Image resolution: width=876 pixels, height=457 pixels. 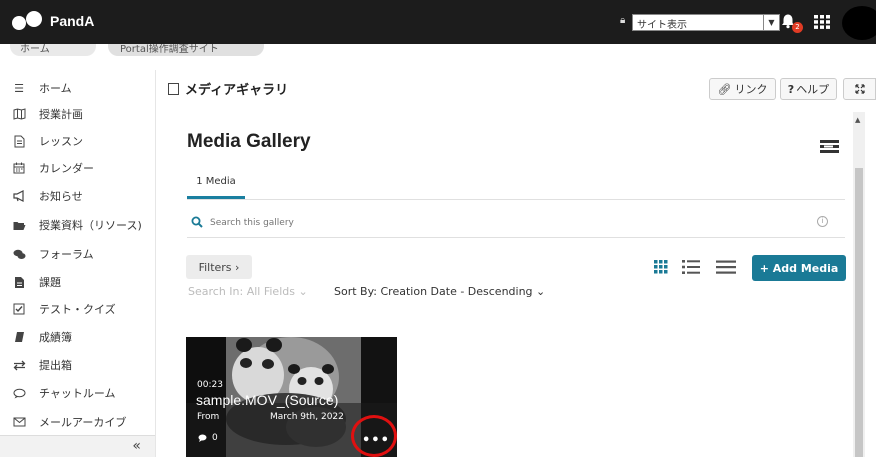 I want to click on megaphone-icon, so click(x=19, y=196).